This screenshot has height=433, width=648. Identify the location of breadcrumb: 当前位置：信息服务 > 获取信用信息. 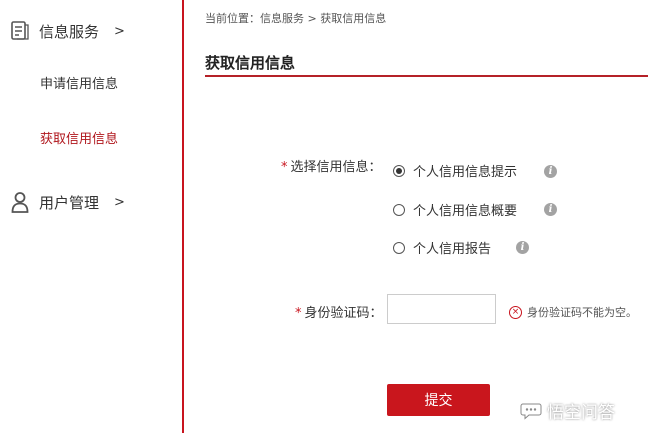
(296, 18).